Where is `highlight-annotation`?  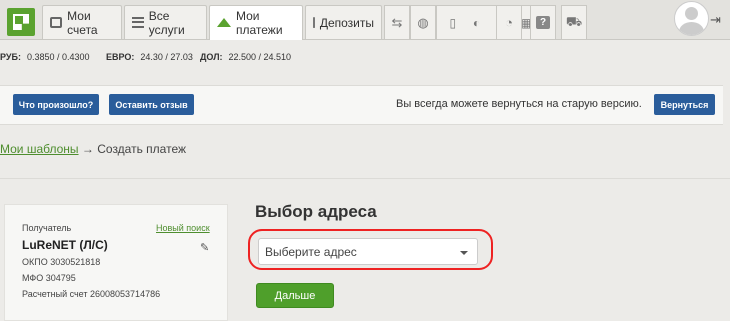
highlight-annotation is located at coordinates (370, 249).